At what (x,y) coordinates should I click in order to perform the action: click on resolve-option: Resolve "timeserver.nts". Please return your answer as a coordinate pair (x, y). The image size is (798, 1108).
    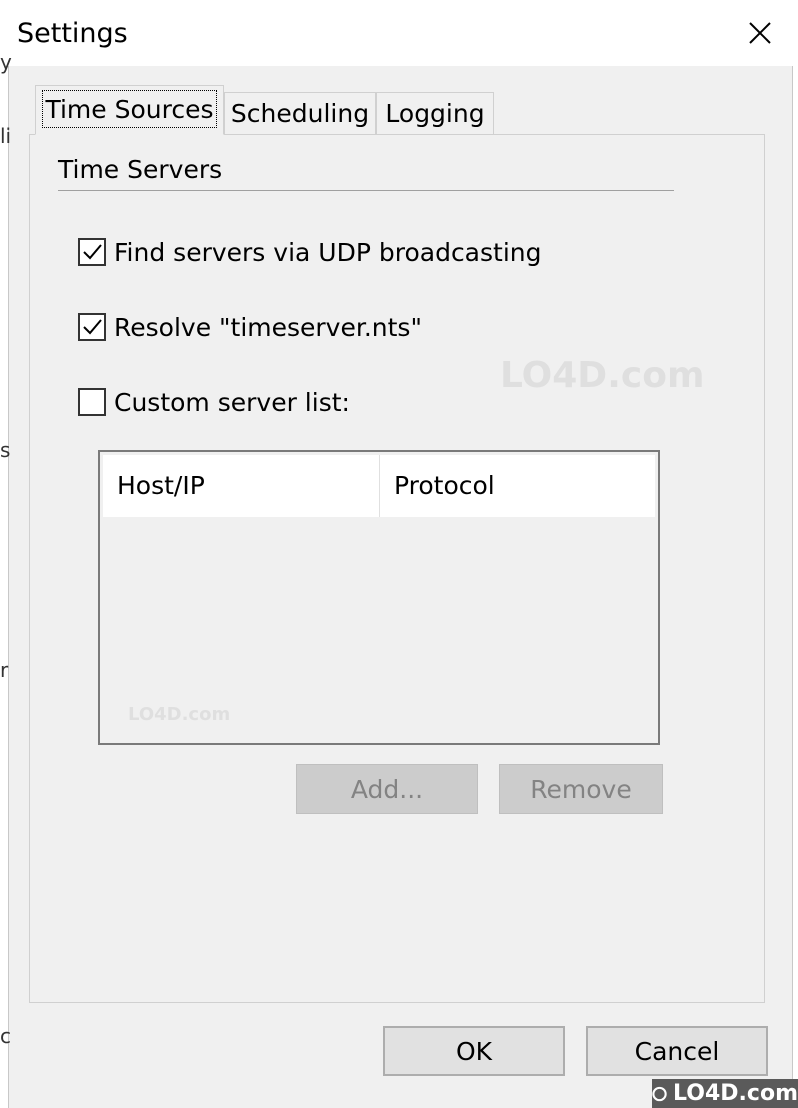
    Looking at the image, I should click on (250, 327).